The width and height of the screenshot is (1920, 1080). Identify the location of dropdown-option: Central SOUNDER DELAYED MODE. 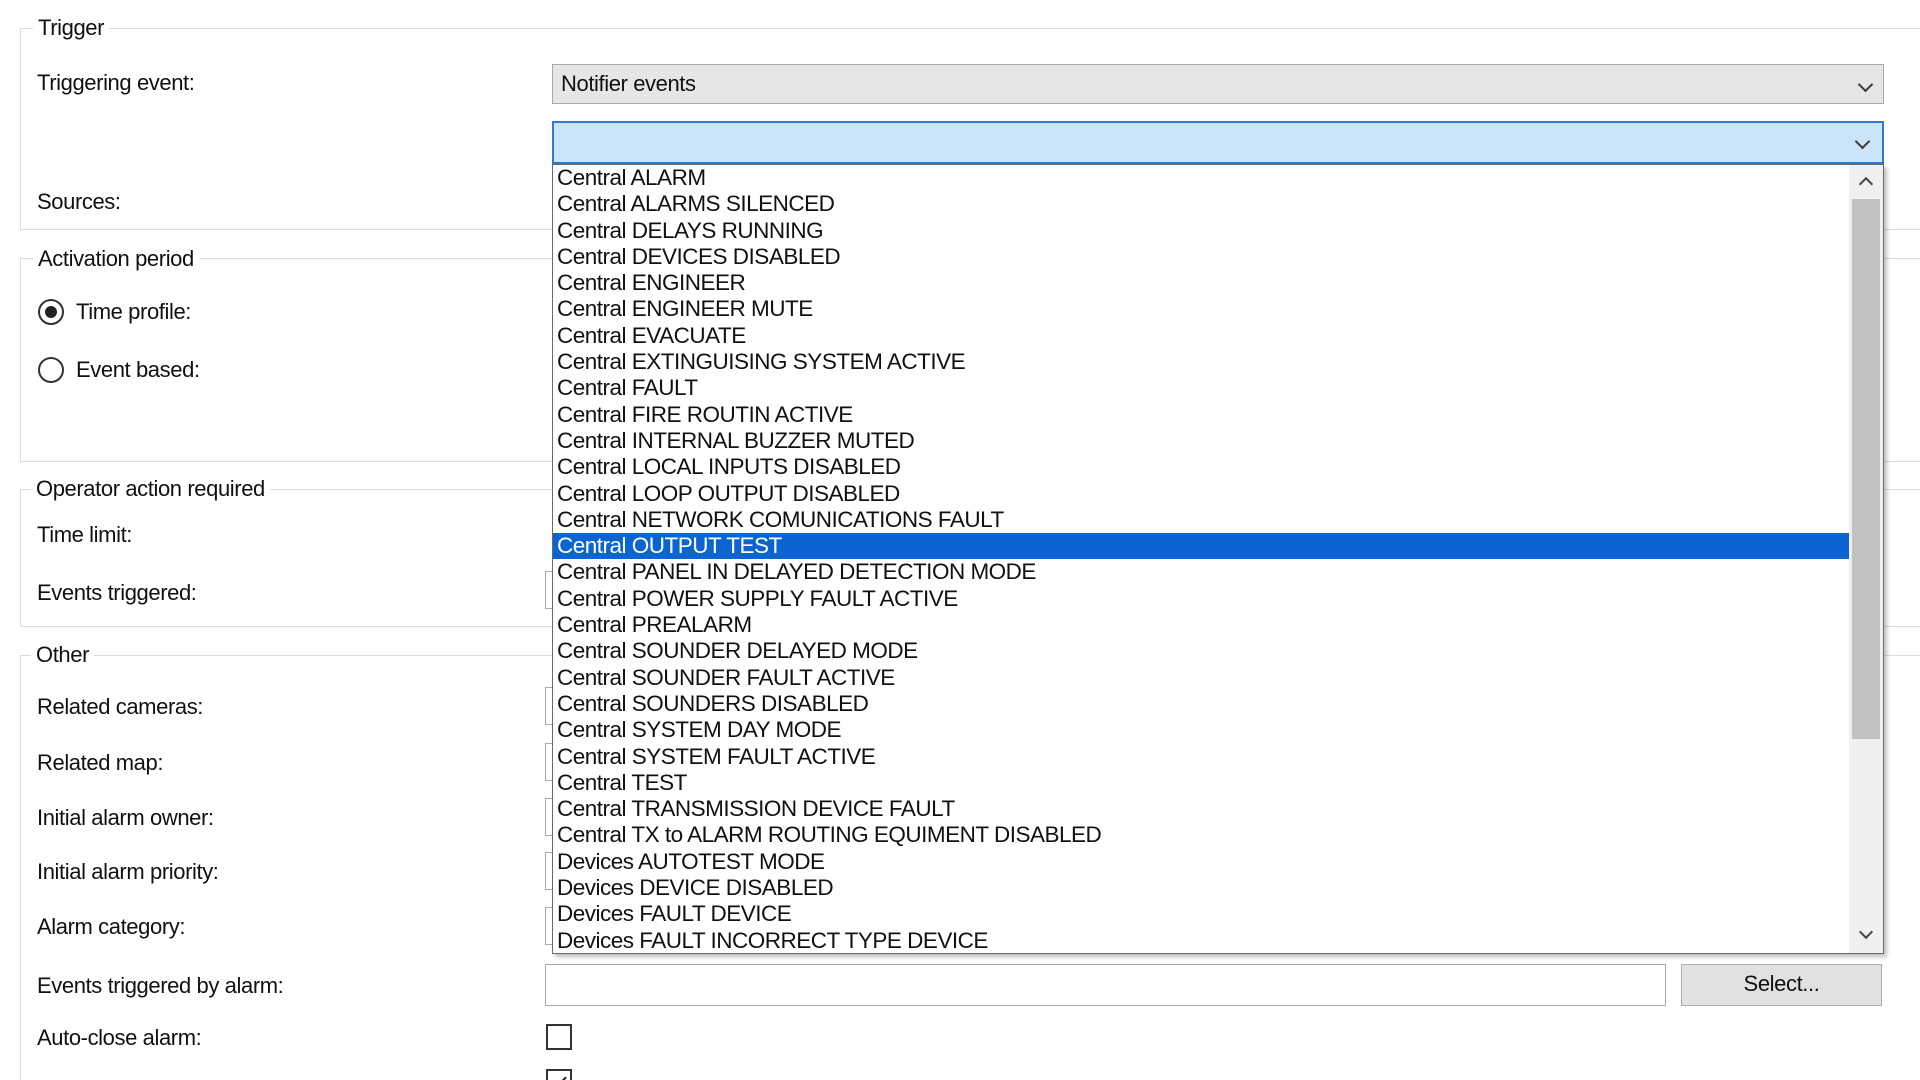
(1201, 651).